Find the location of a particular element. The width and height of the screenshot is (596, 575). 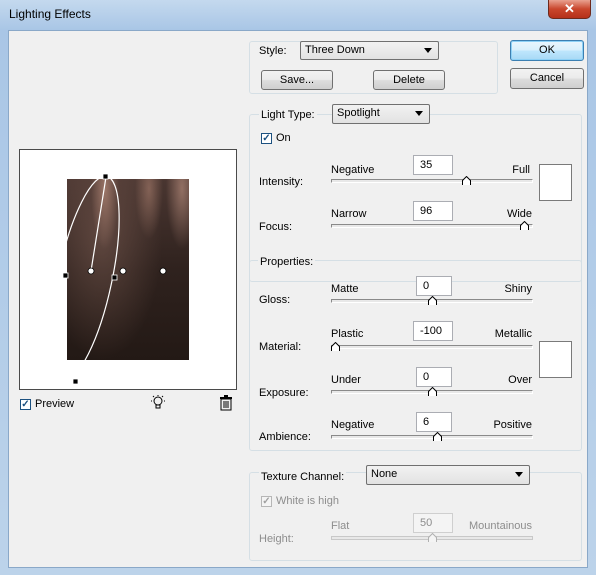

title-bar: Lighting Effects ✕ is located at coordinates (298, 15).